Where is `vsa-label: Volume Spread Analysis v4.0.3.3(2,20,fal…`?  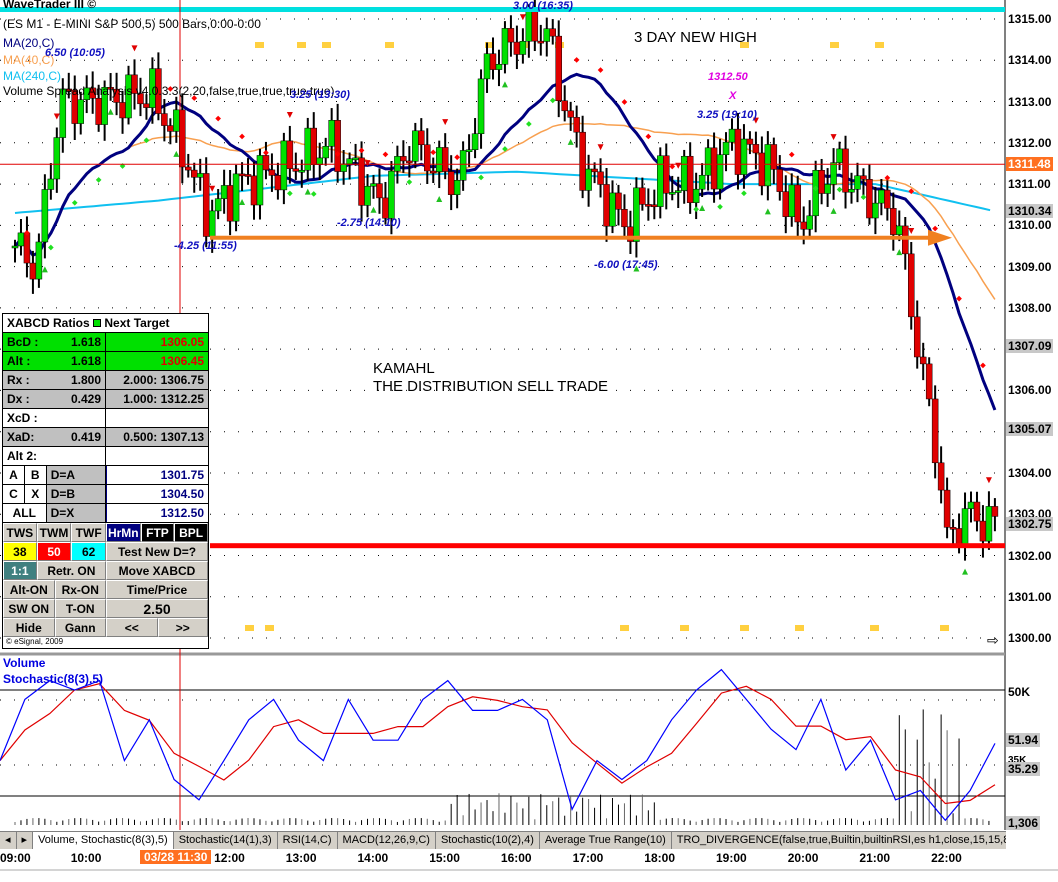
vsa-label: Volume Spread Analysis v4.0.3.3(2,20,fal… is located at coordinates (169, 91).